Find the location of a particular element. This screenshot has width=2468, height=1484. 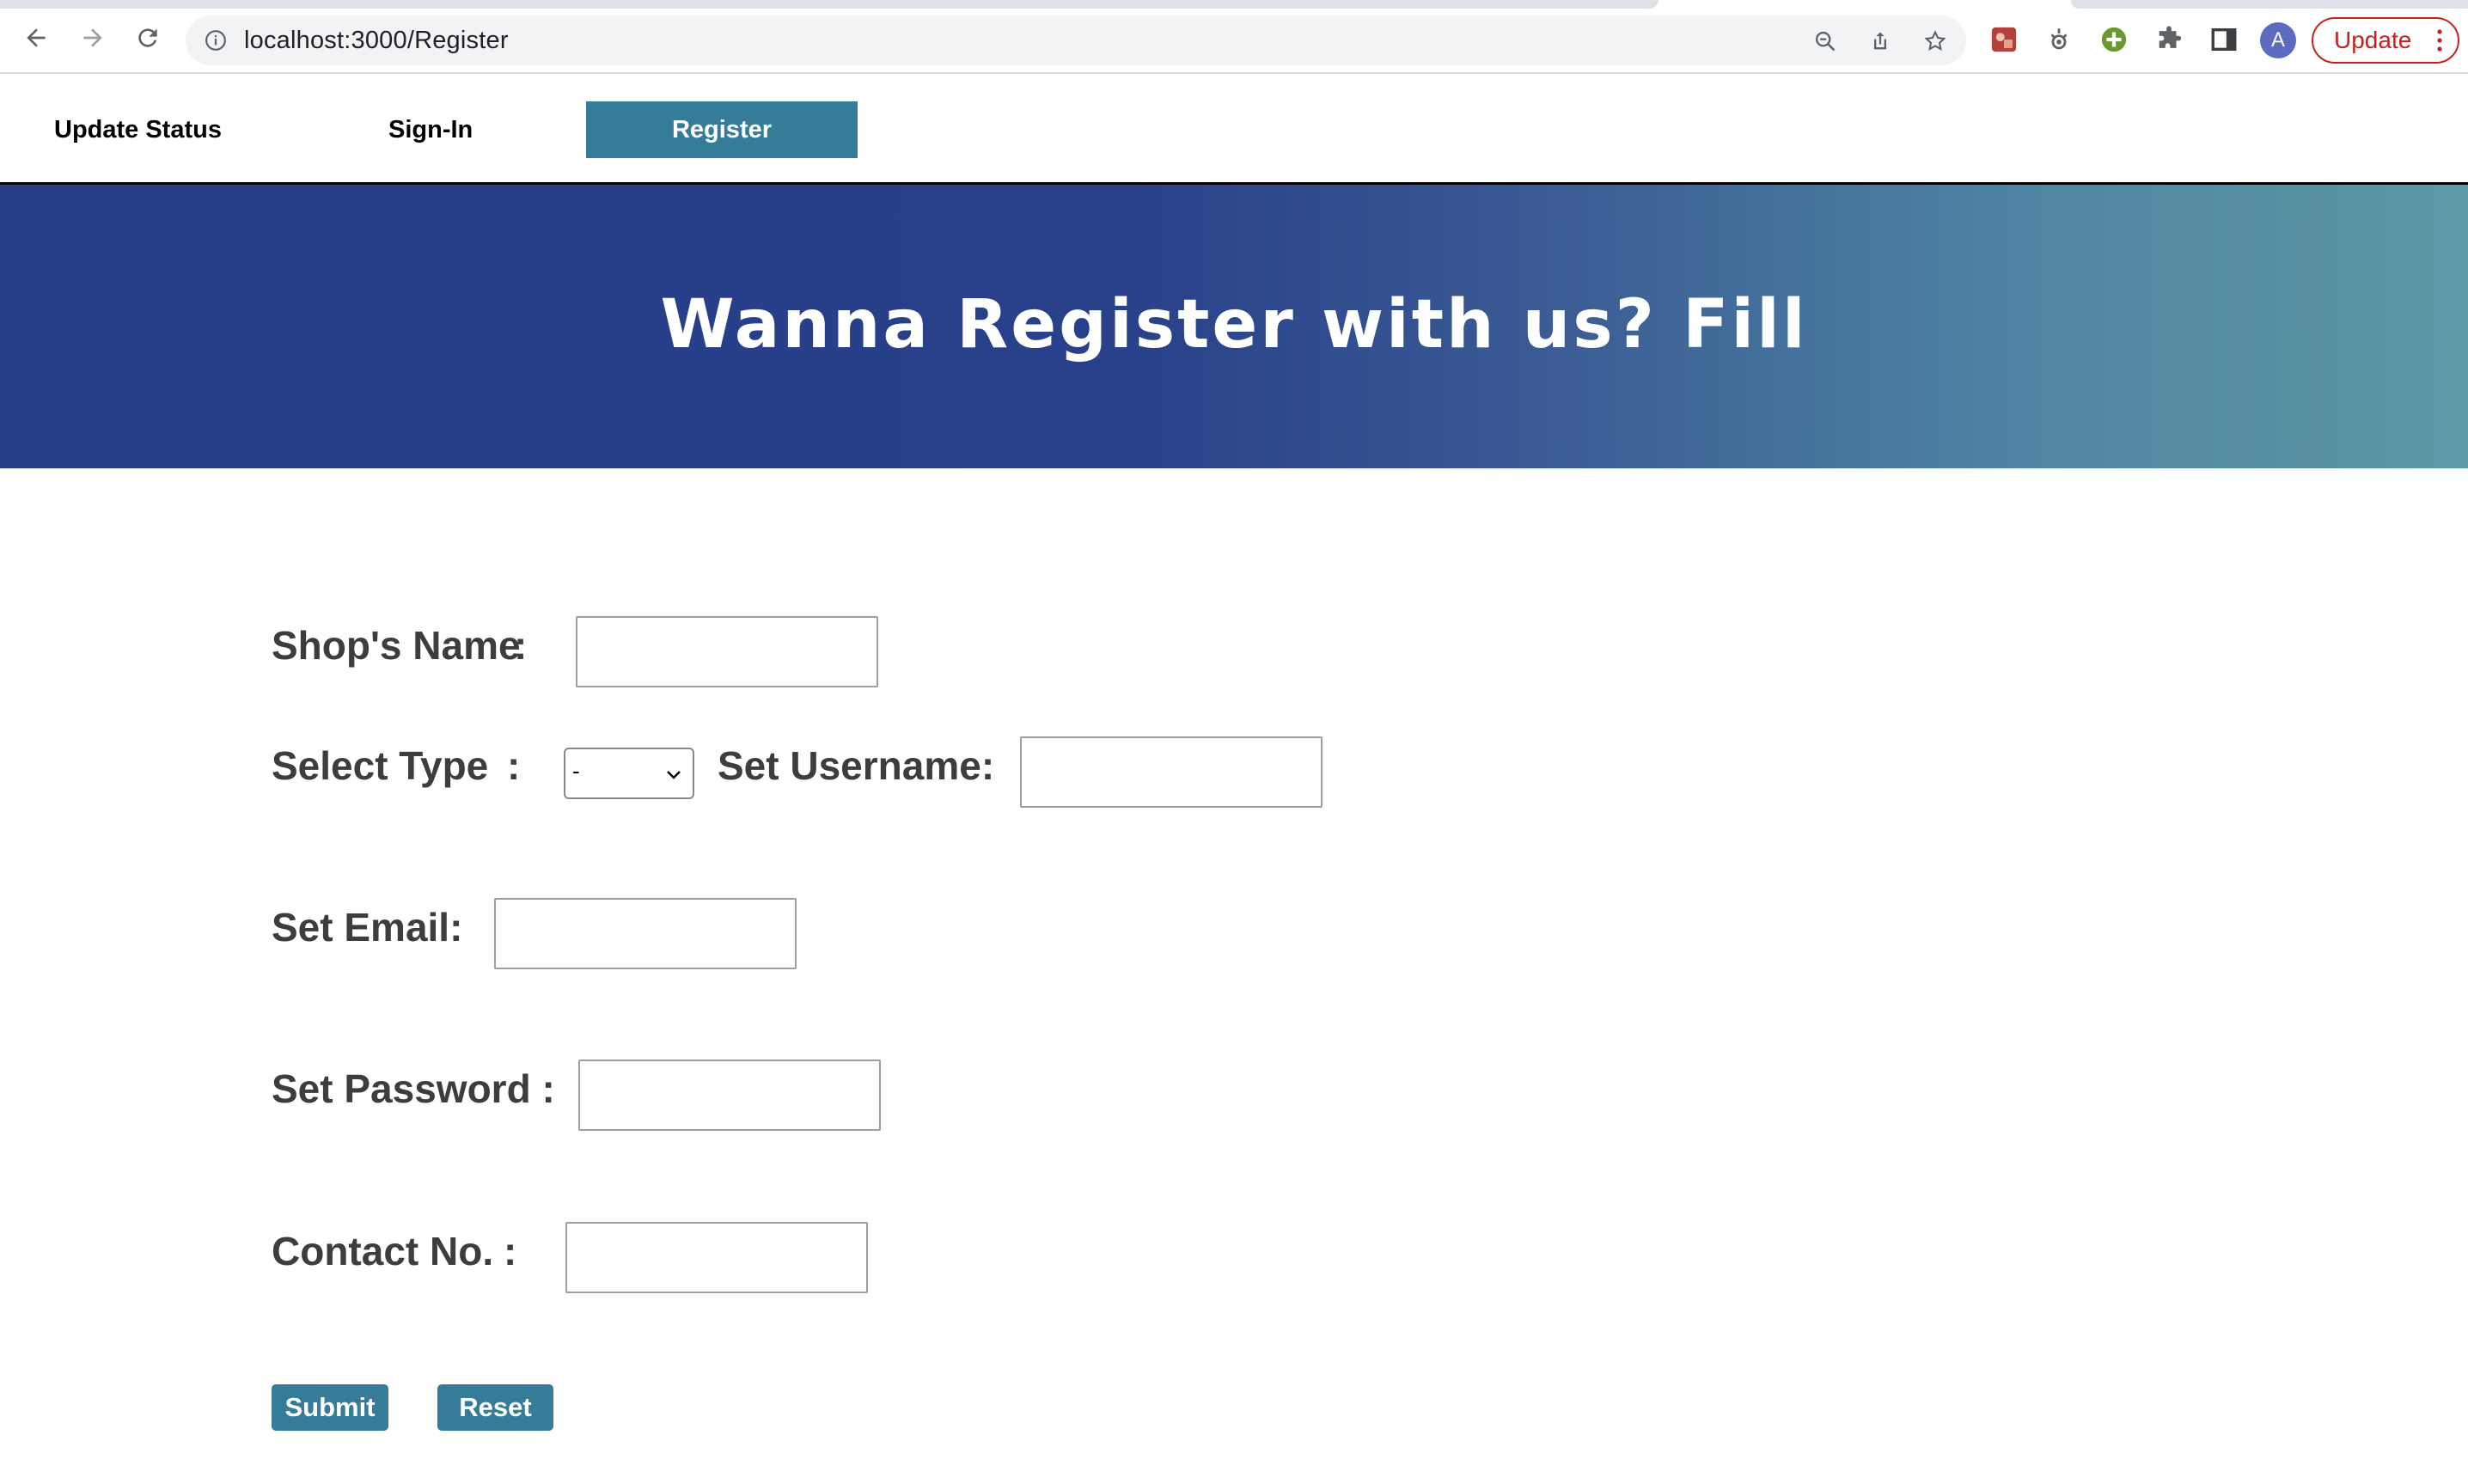

type-select: - is located at coordinates (629, 773).